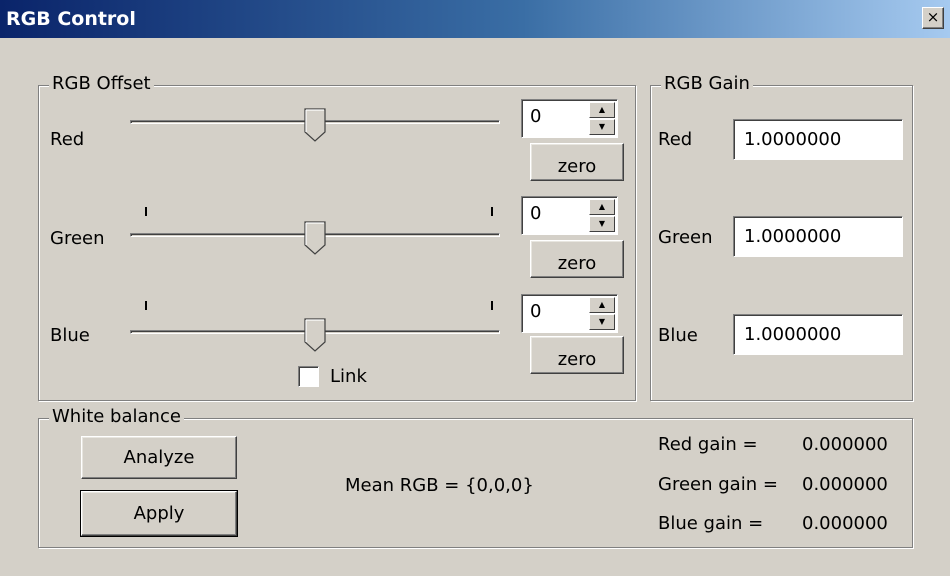 Image resolution: width=950 pixels, height=576 pixels. Describe the element at coordinates (845, 444) in the screenshot. I see `red-gain-result-value: 0.000000` at that location.